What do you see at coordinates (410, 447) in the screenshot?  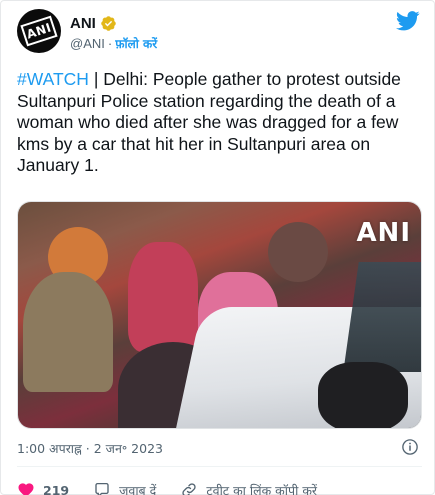 I see `info-icon` at bounding box center [410, 447].